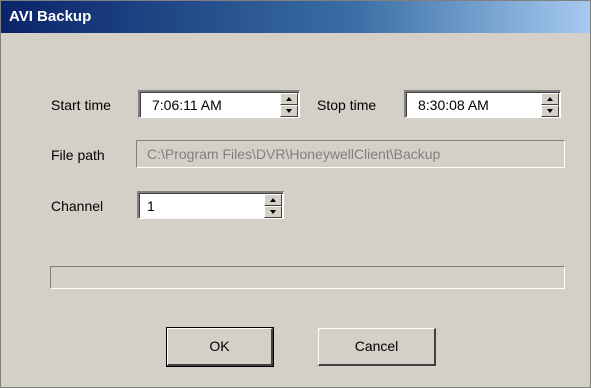  I want to click on start-time-value: 7:06:11 AM, so click(187, 105).